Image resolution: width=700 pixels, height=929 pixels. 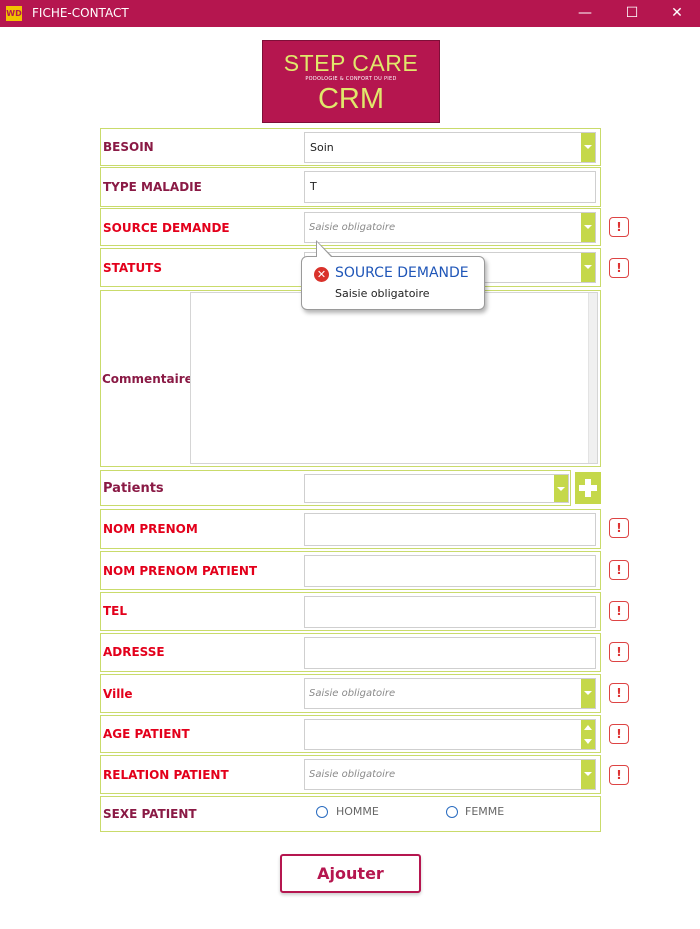 What do you see at coordinates (592, 378) in the screenshot?
I see `commentaire-scrollbar` at bounding box center [592, 378].